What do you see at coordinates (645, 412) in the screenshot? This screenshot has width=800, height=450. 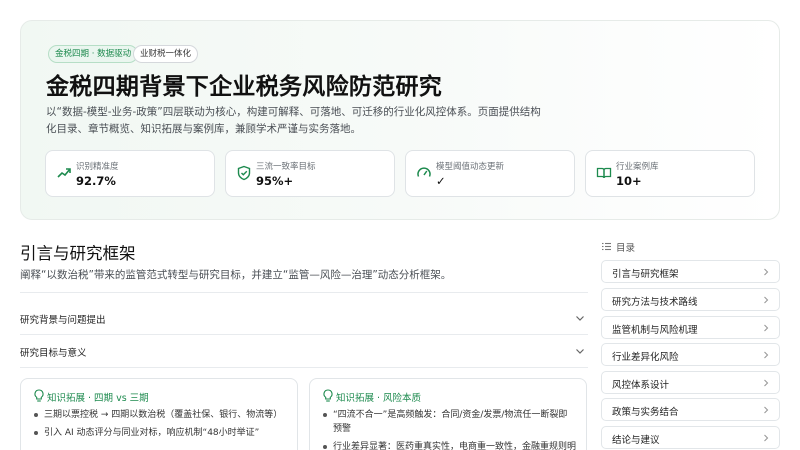 I see `toc-item-label: 政策与实务结合` at bounding box center [645, 412].